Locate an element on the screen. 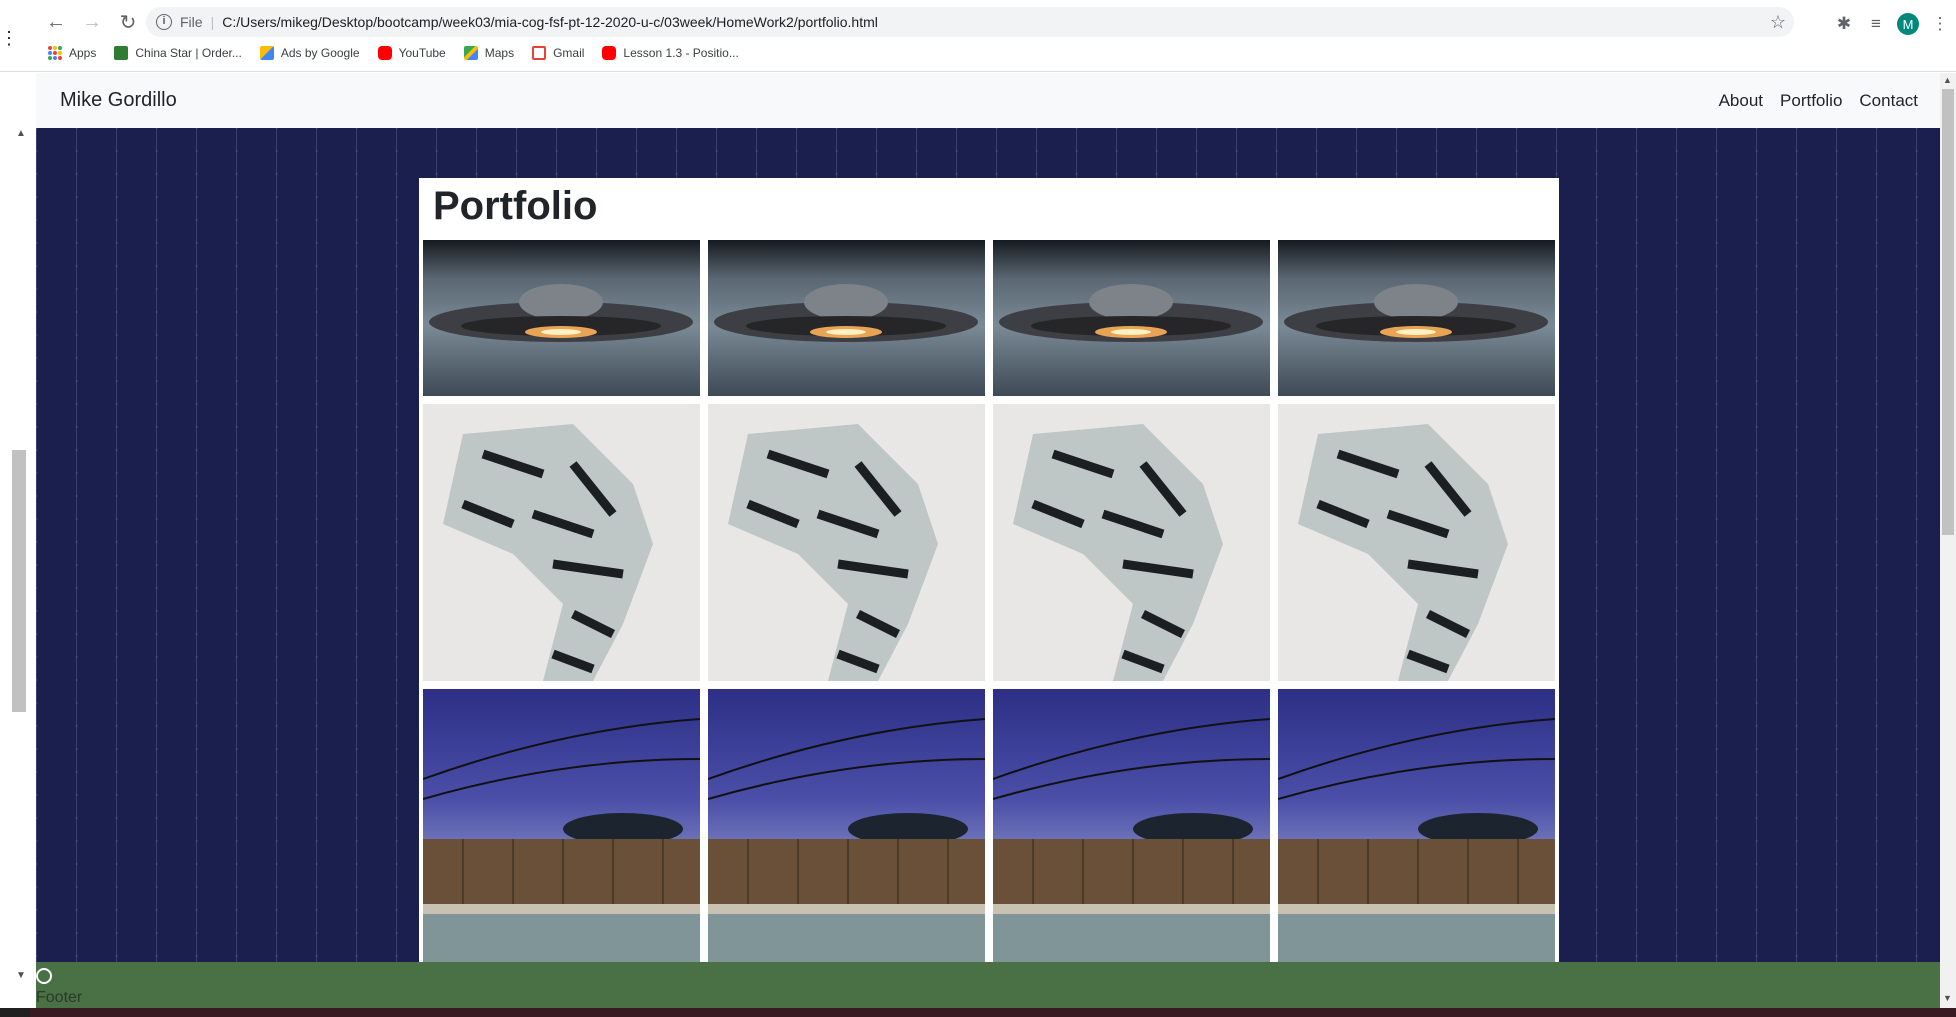 The image size is (1956, 1017). media-queue-icon: ≡ is located at coordinates (1876, 24).